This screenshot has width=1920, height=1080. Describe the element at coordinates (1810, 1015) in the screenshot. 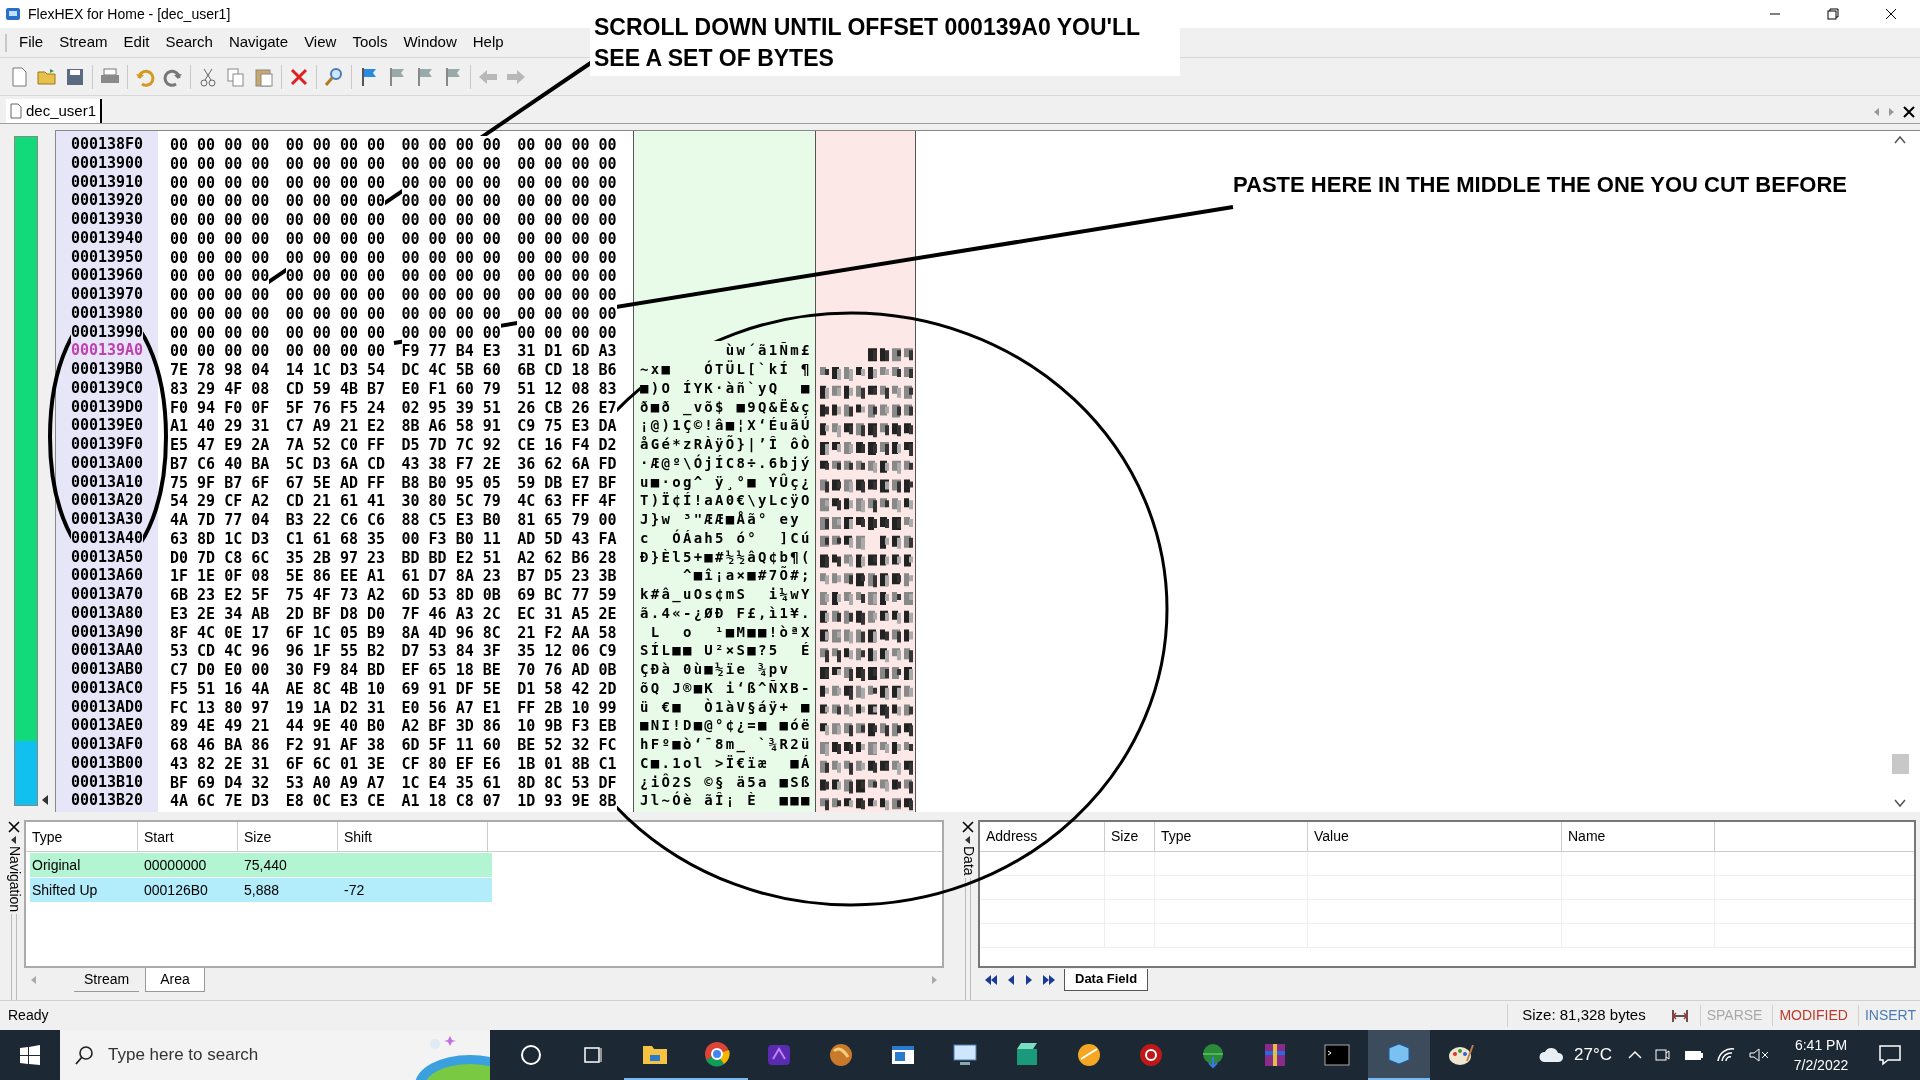

I see `mode-indicator: MODIFIED` at that location.